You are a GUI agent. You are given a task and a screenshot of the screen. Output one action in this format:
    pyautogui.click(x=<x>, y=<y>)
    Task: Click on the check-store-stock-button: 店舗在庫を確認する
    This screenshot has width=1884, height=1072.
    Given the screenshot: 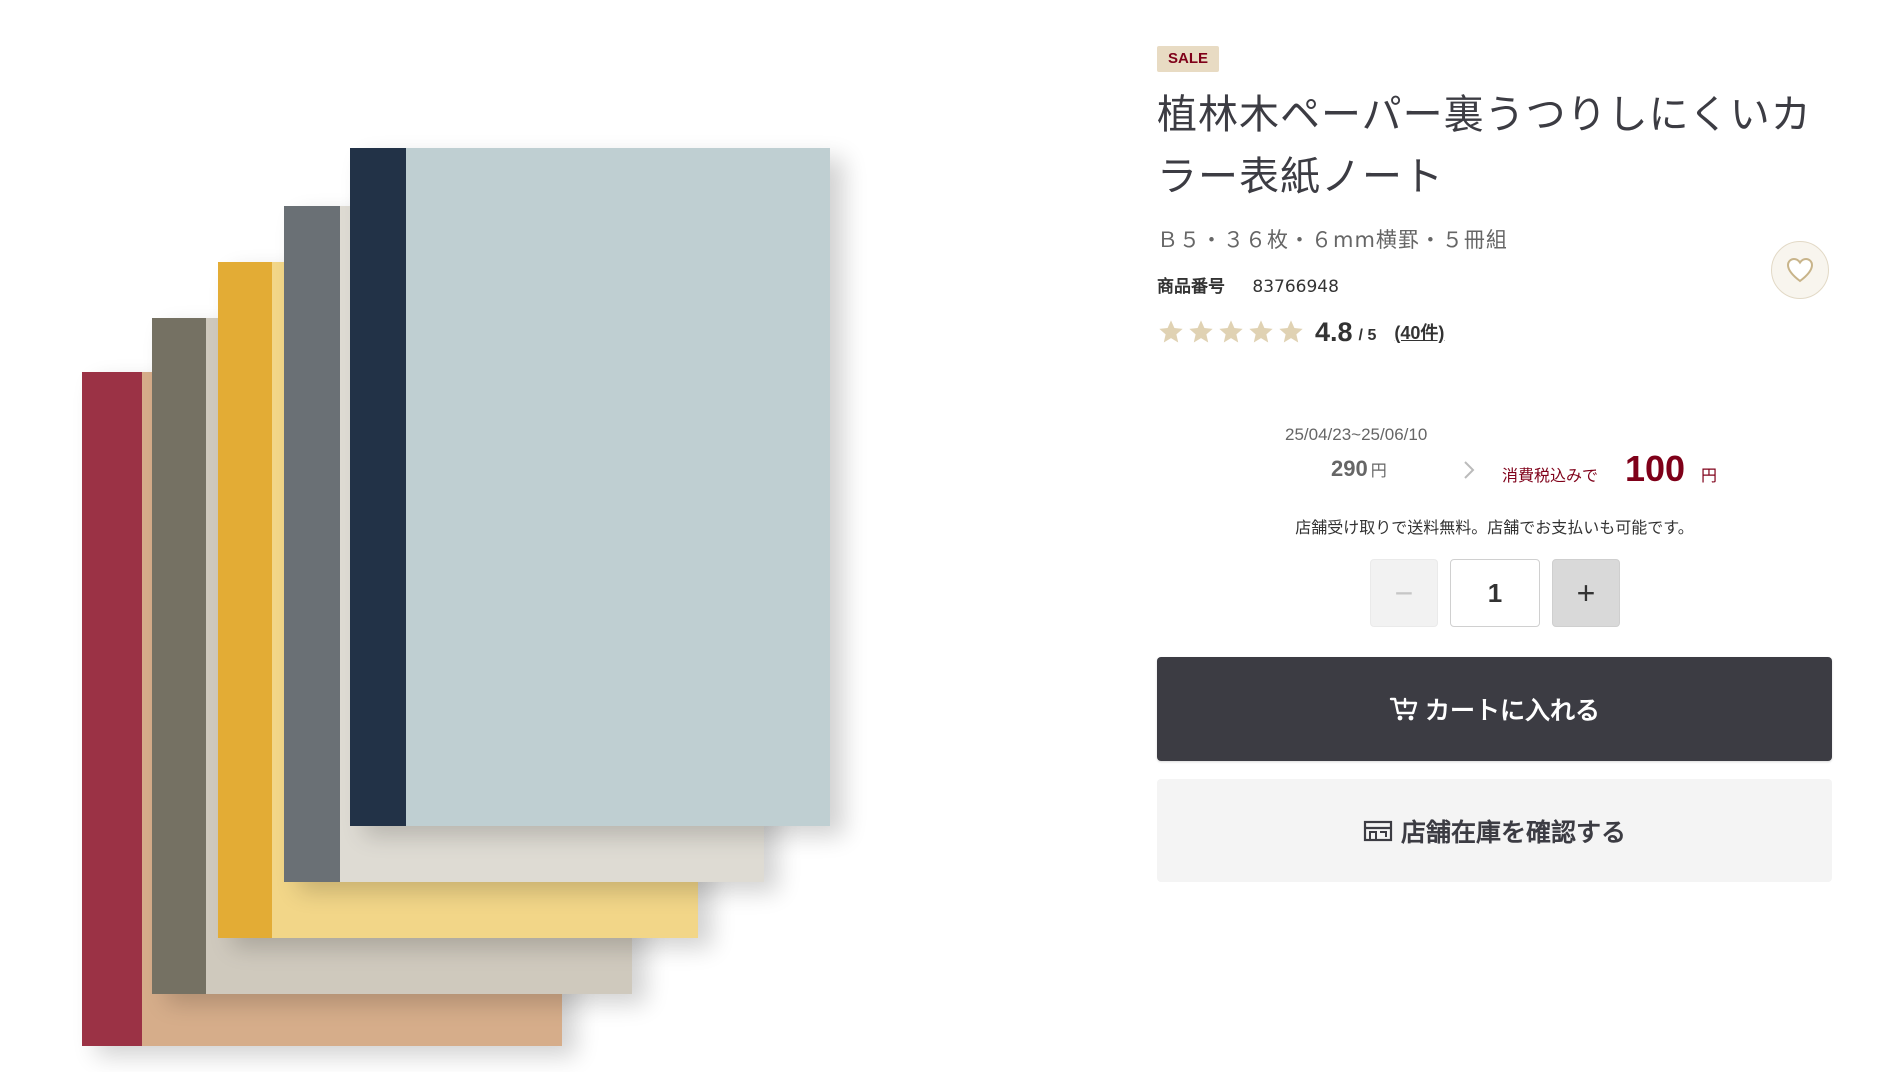 What is the action you would take?
    pyautogui.click(x=1494, y=830)
    